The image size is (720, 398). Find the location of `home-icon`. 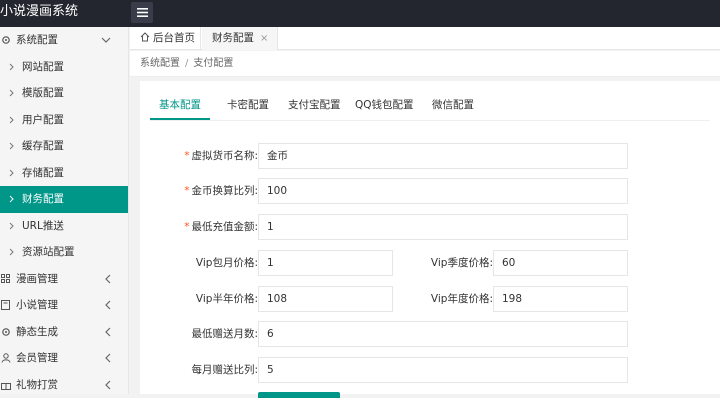

home-icon is located at coordinates (145, 37).